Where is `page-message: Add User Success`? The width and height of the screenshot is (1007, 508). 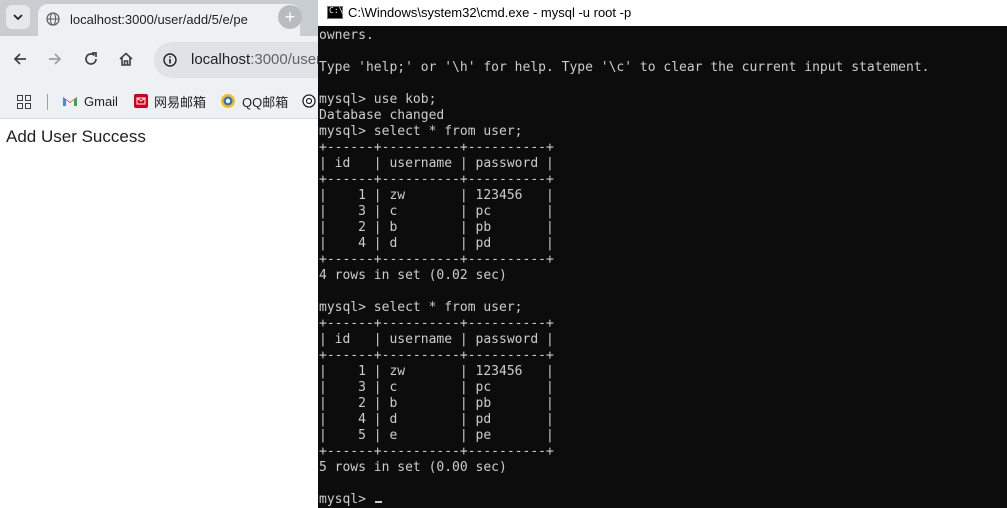
page-message: Add User Success is located at coordinates (76, 136).